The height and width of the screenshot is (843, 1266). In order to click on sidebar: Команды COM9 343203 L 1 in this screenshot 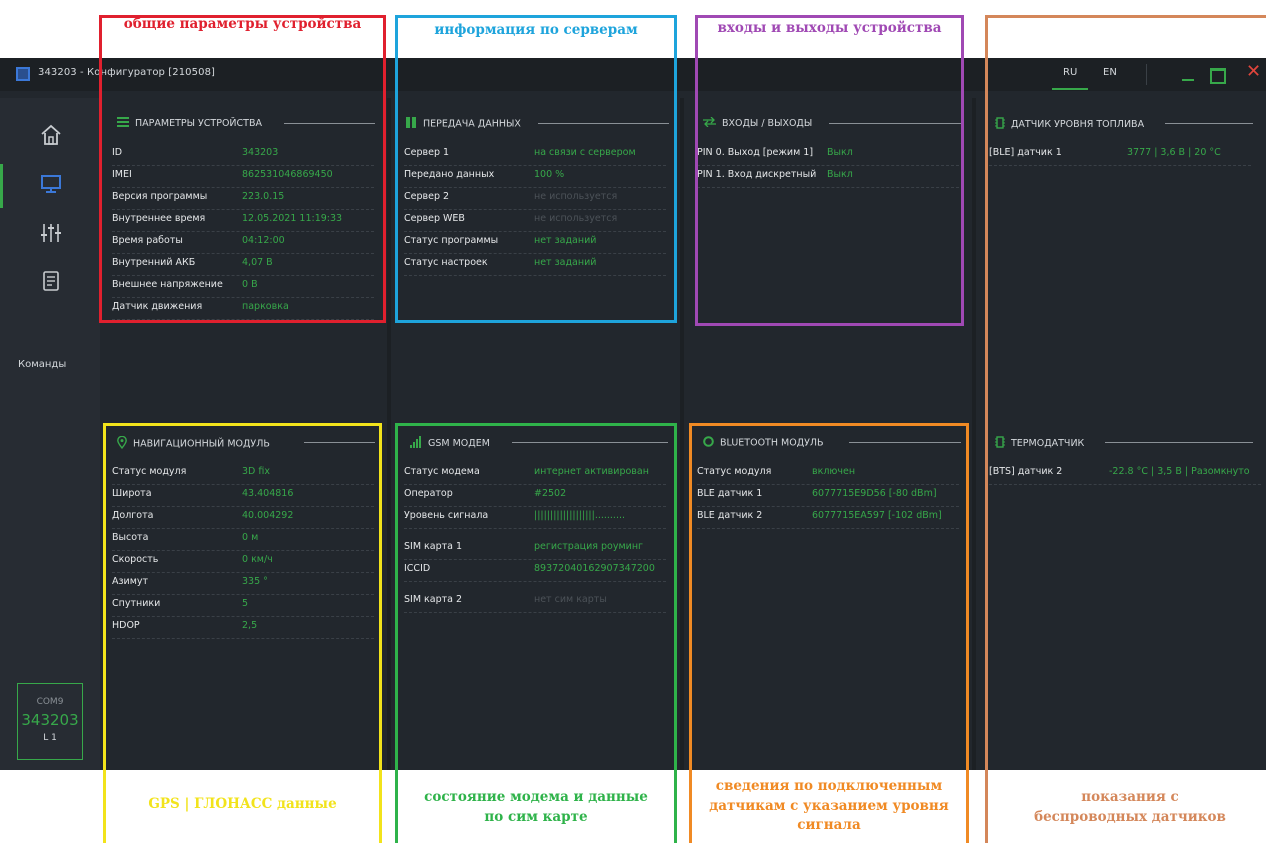, I will do `click(50, 434)`.